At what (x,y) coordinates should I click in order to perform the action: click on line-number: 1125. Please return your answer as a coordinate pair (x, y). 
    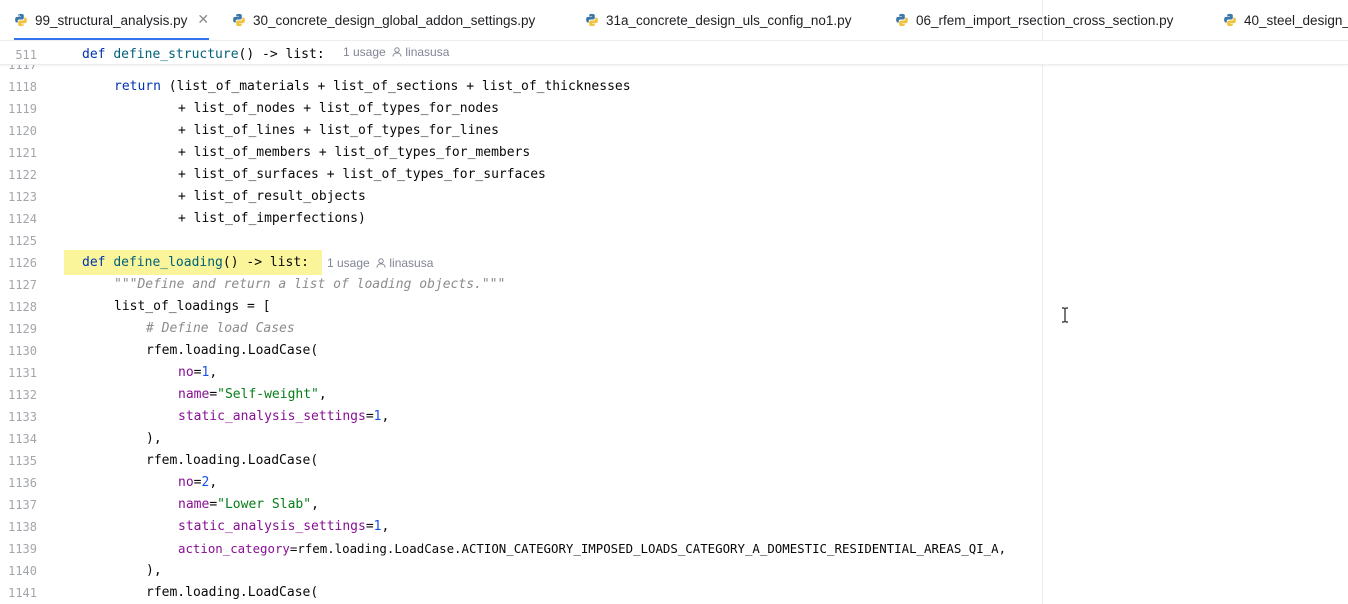
    Looking at the image, I should click on (22, 241).